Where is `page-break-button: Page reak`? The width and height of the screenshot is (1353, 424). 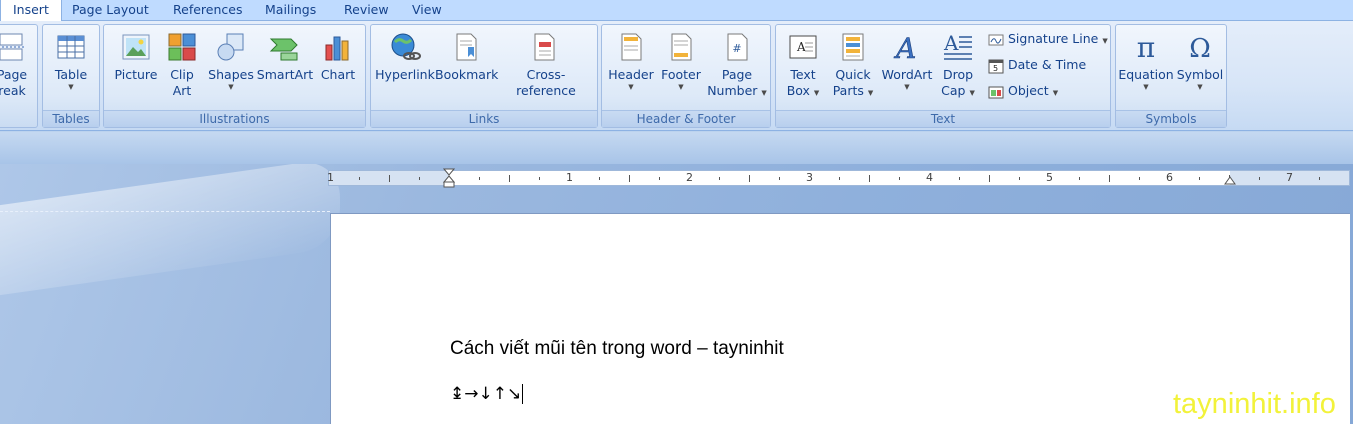
page-break-button: Page reak is located at coordinates (15, 65).